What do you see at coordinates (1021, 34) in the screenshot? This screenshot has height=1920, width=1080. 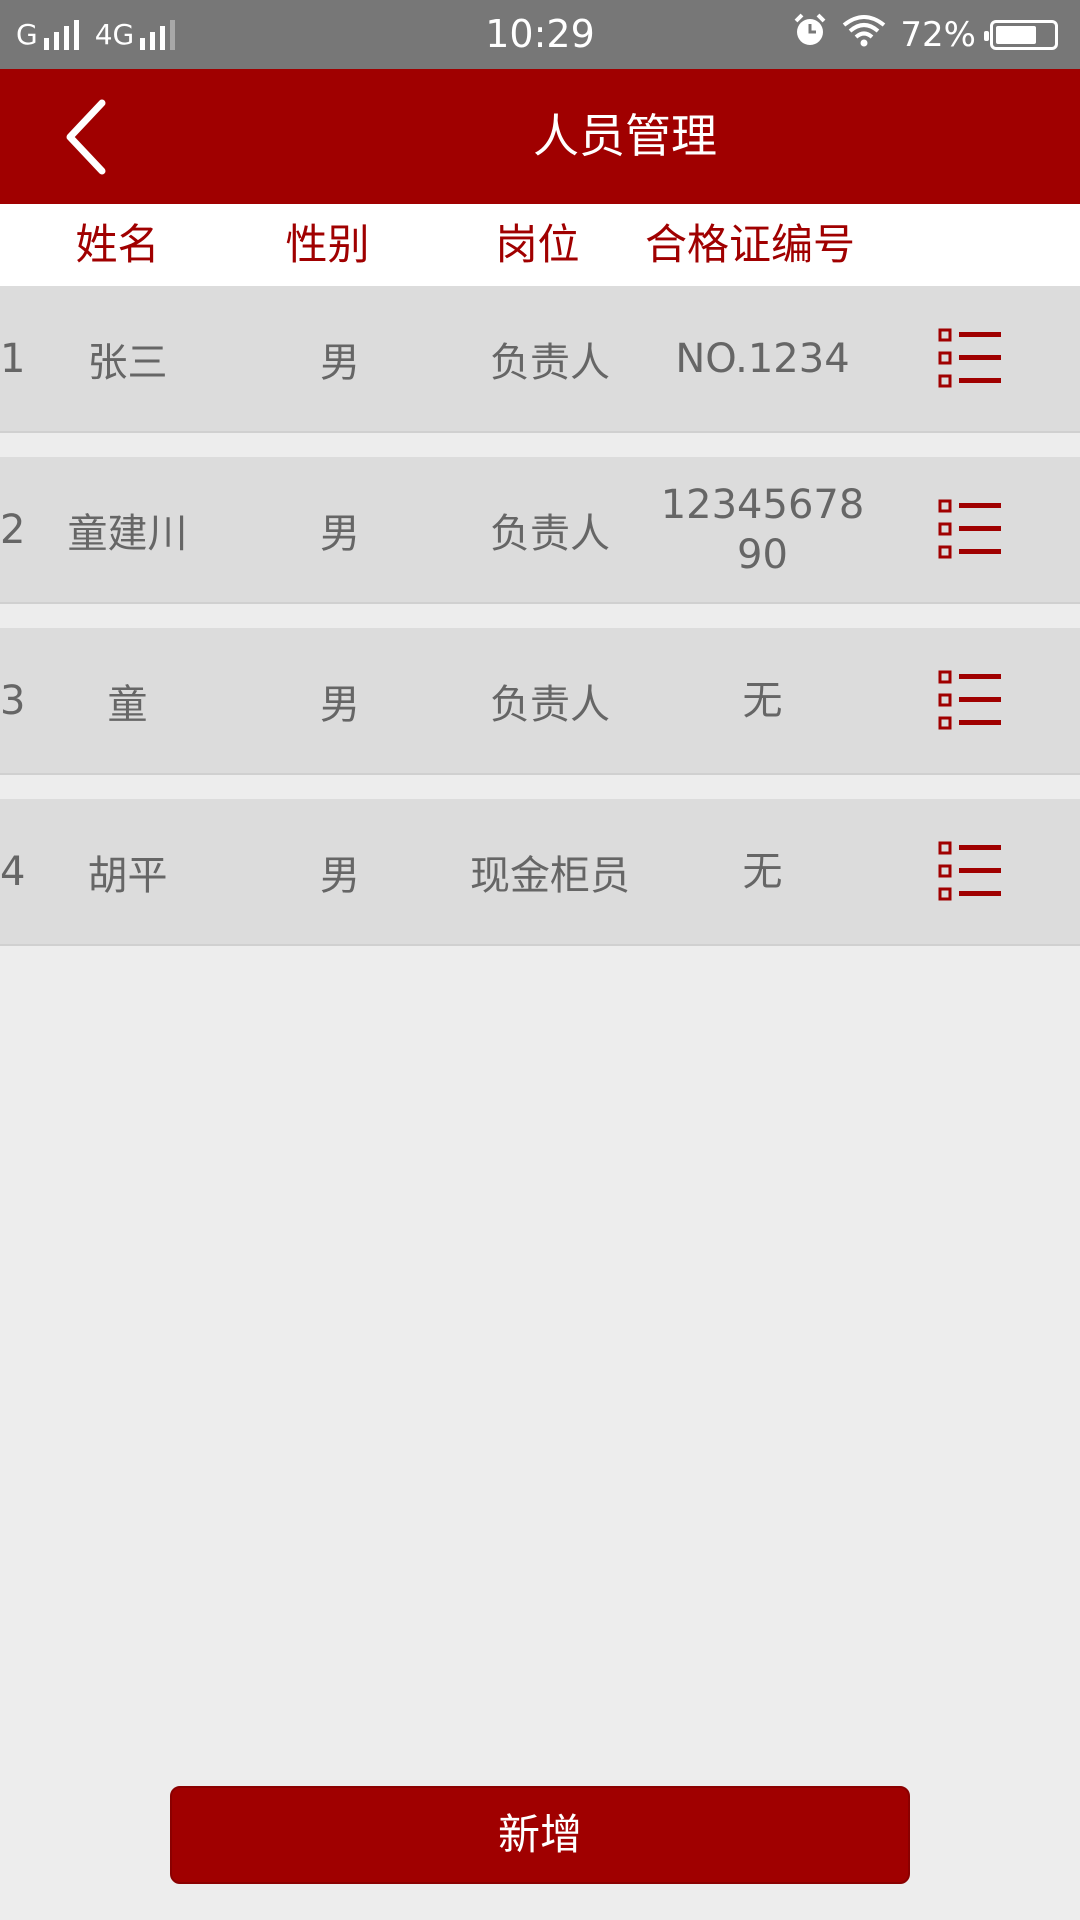 I see `battery-icon` at bounding box center [1021, 34].